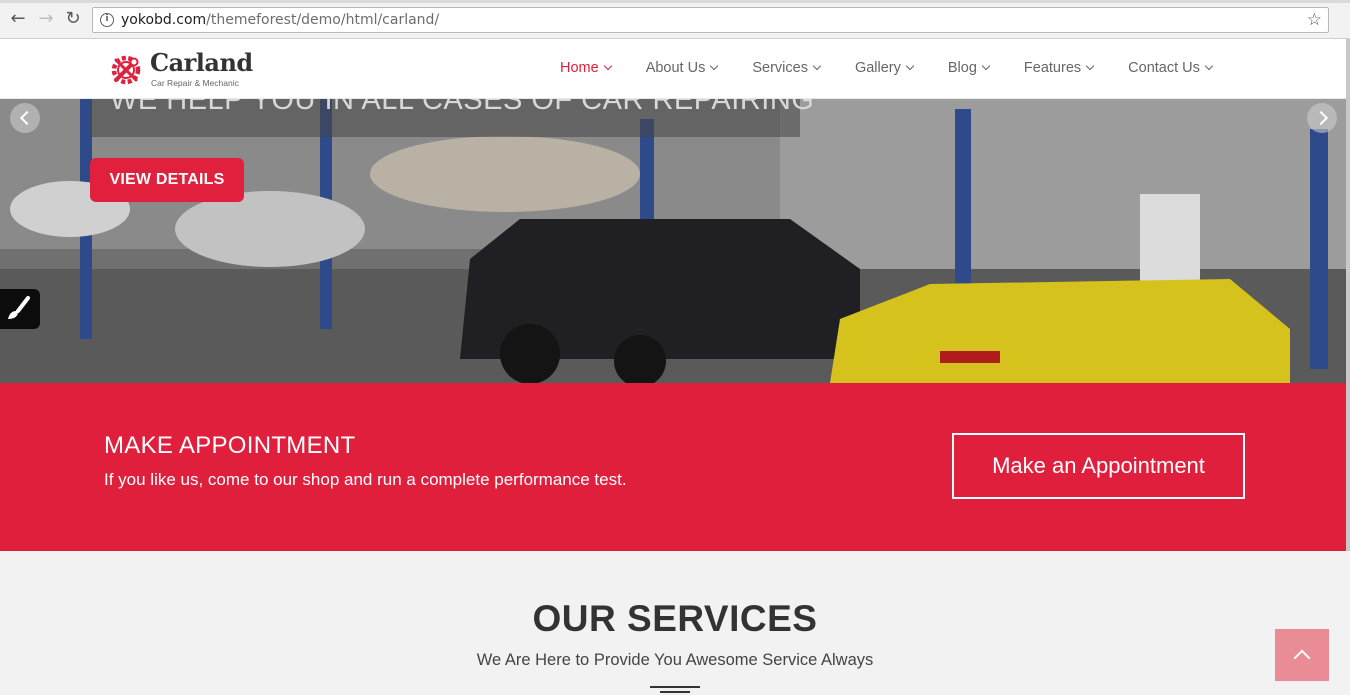 This screenshot has width=1350, height=695. Describe the element at coordinates (1348, 296) in the screenshot. I see `page-scrollbar` at that location.